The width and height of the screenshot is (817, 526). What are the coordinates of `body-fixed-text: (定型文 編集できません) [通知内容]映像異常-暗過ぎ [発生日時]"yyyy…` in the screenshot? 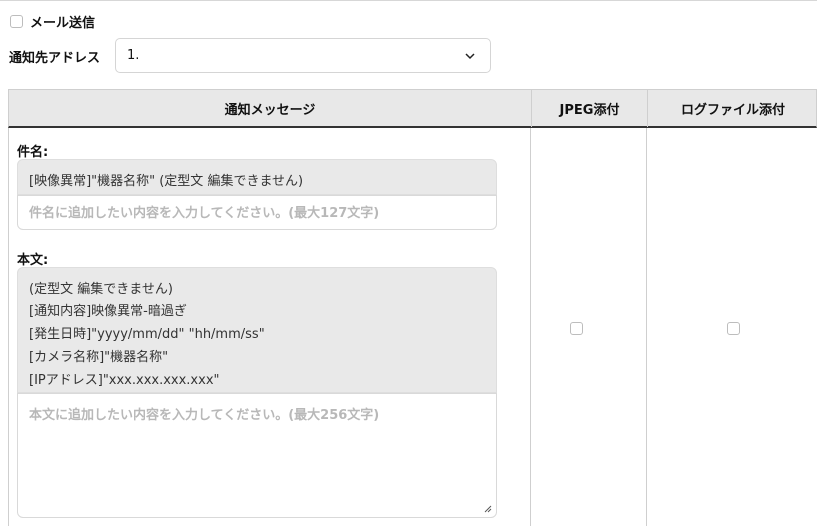 It's located at (257, 330).